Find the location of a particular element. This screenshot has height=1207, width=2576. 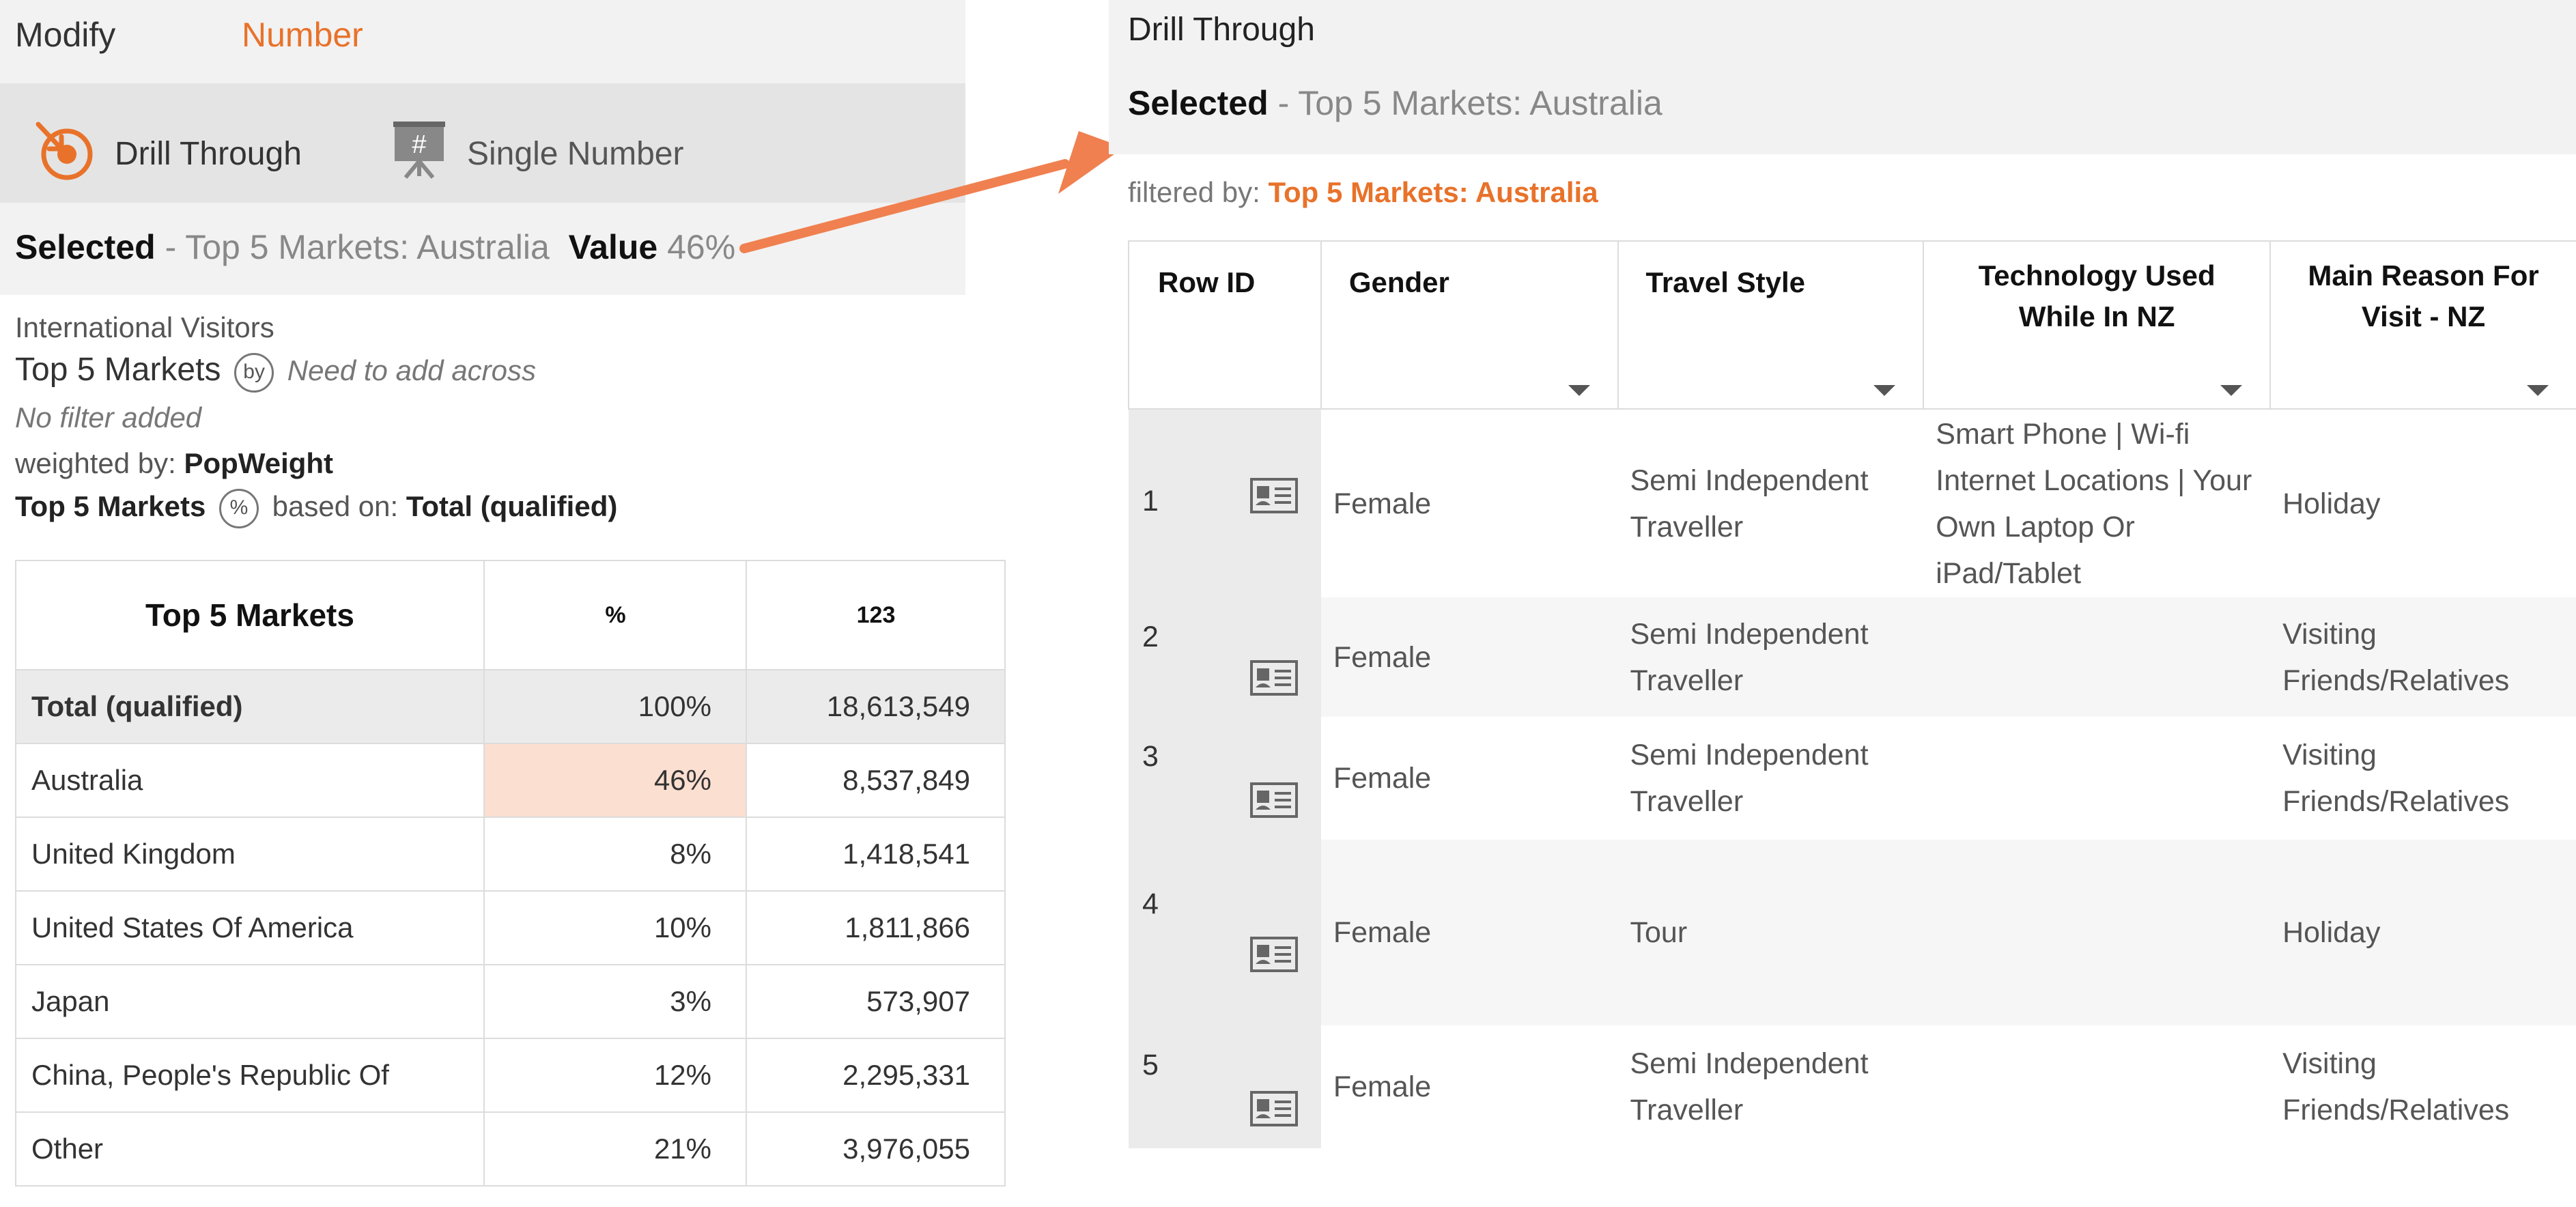

percent-cell: 21% is located at coordinates (615, 1149).